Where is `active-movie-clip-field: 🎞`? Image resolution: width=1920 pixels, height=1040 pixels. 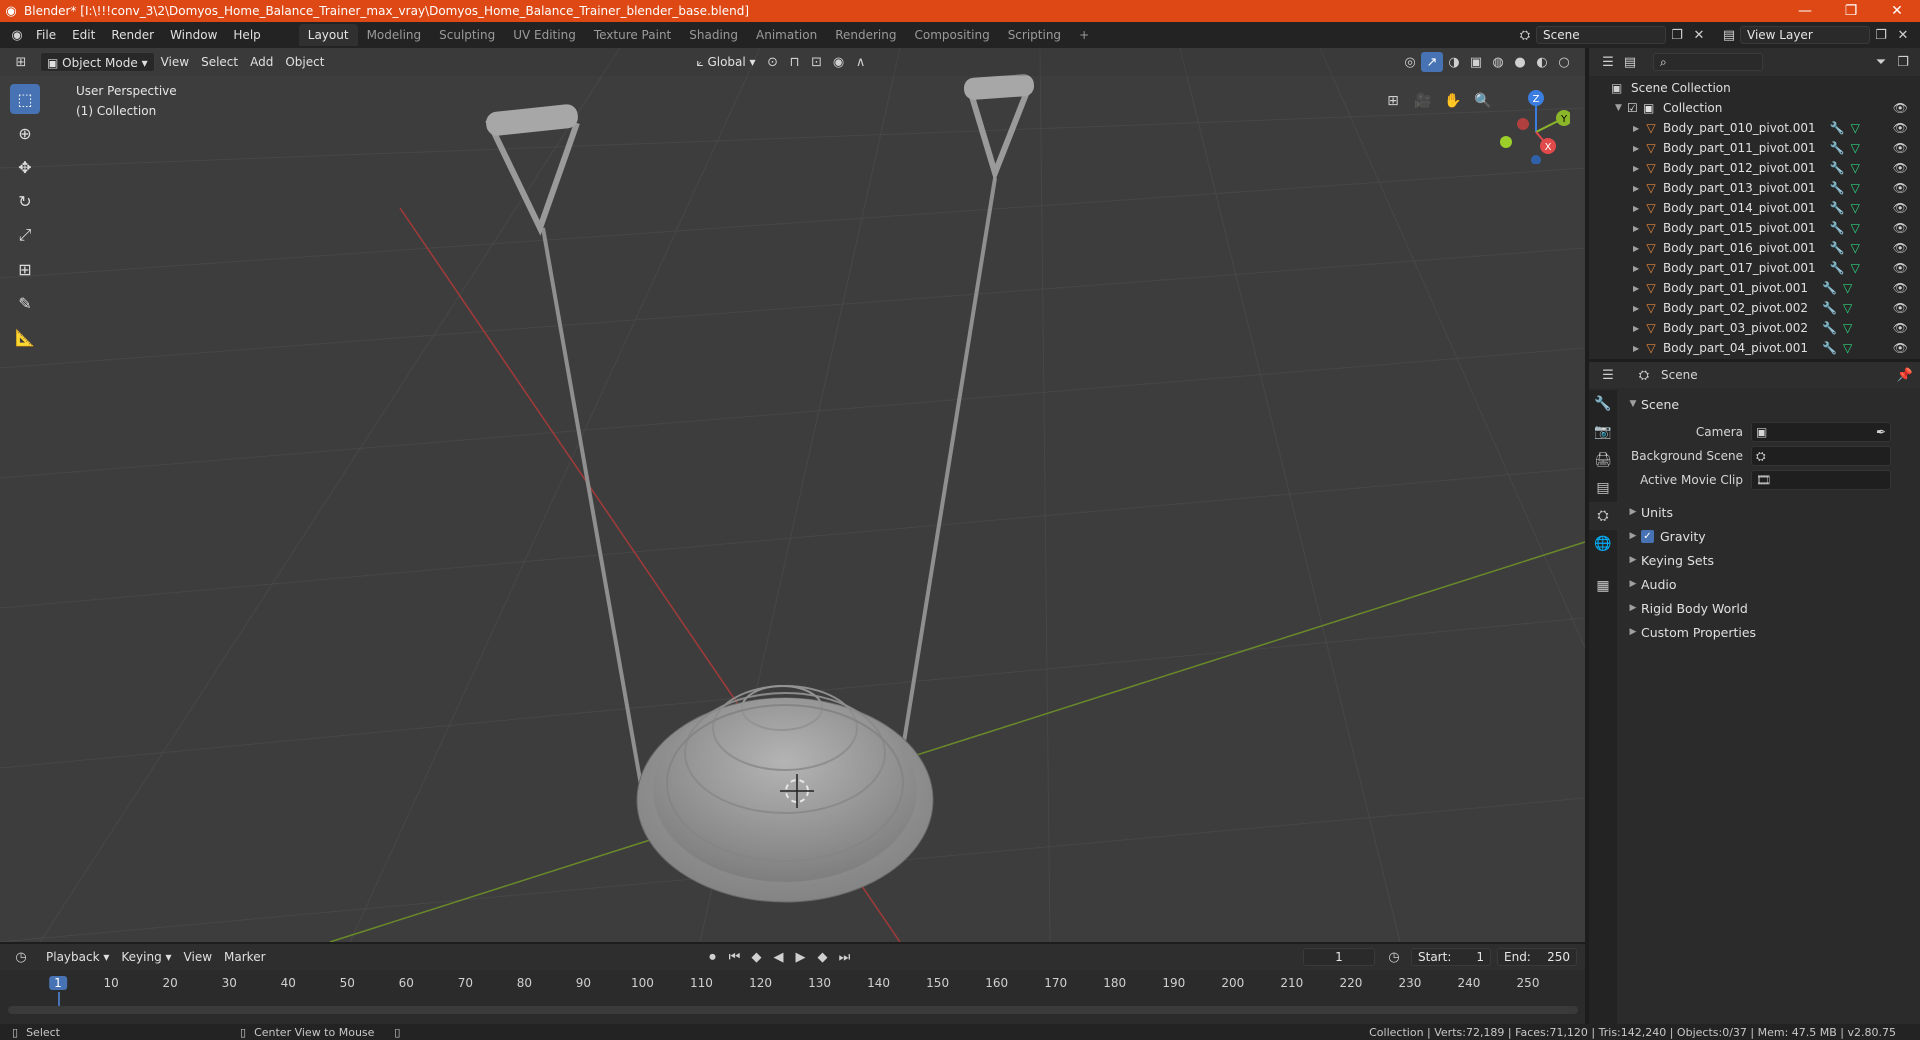
active-movie-clip-field: 🎞 is located at coordinates (1821, 480).